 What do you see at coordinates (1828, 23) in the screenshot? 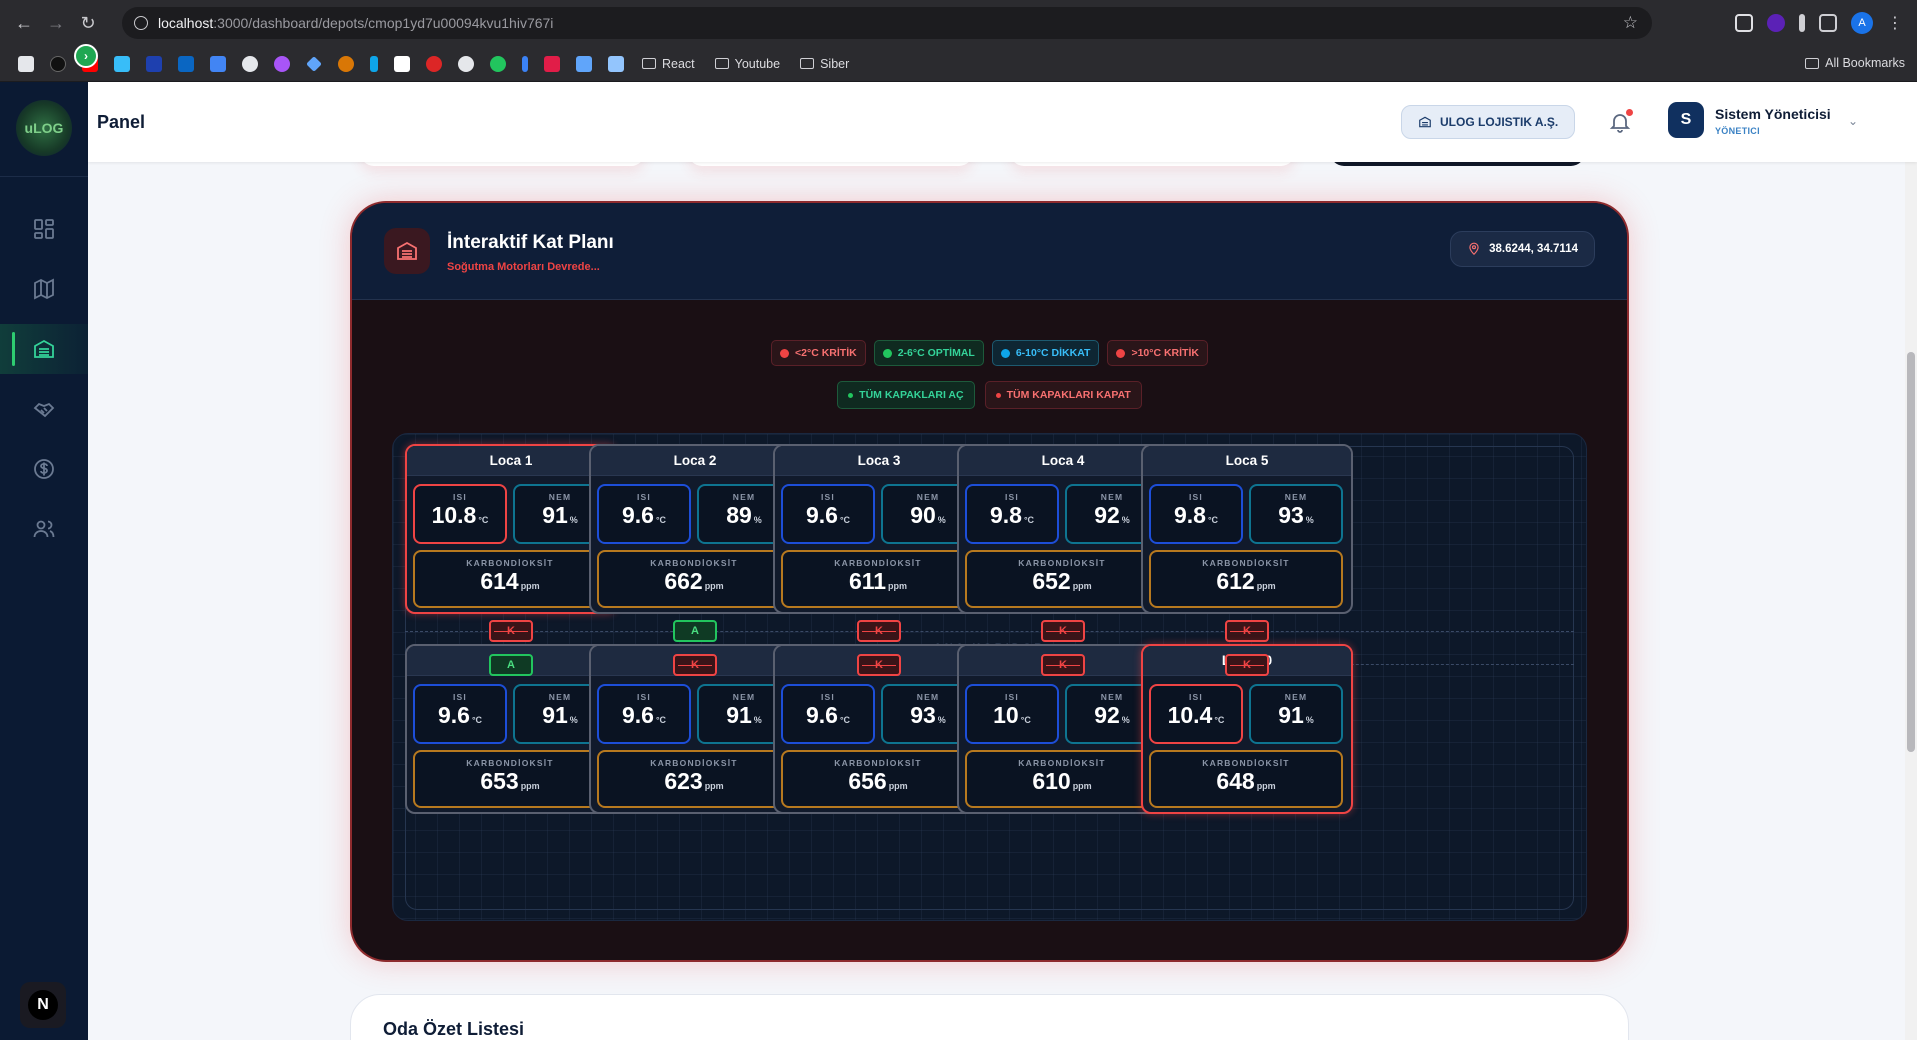
I see `extensions-puzzle-icon` at bounding box center [1828, 23].